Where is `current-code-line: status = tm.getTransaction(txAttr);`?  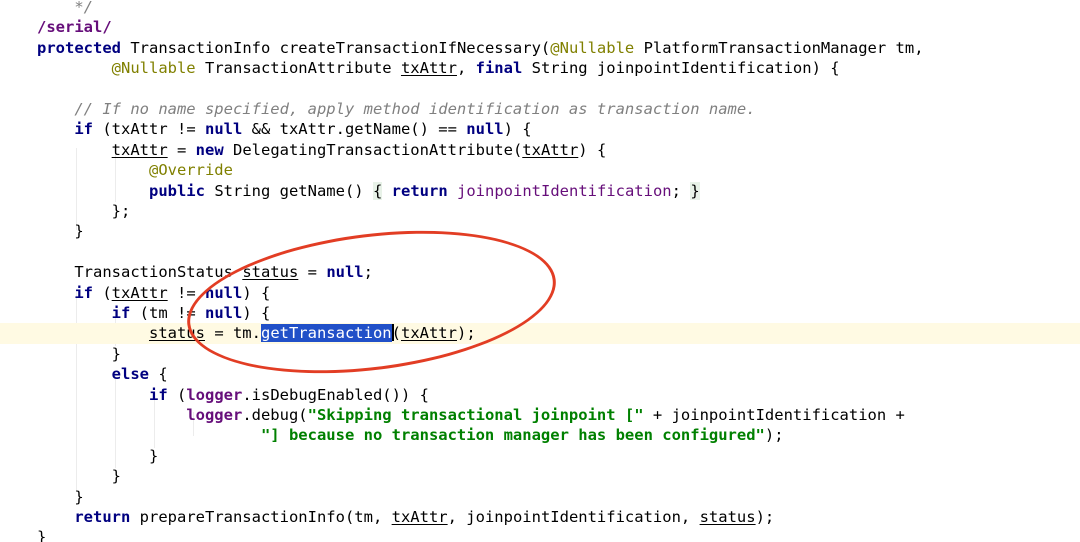
current-code-line: status = tm.getTransaction(txAttr); is located at coordinates (540, 333).